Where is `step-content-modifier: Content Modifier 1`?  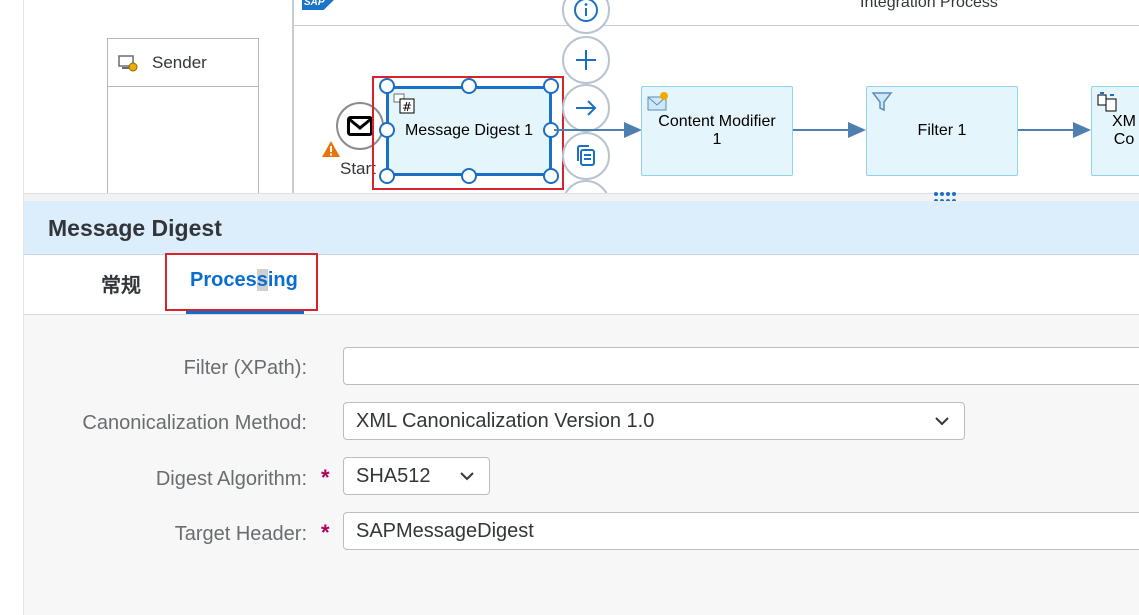 step-content-modifier: Content Modifier 1 is located at coordinates (717, 131).